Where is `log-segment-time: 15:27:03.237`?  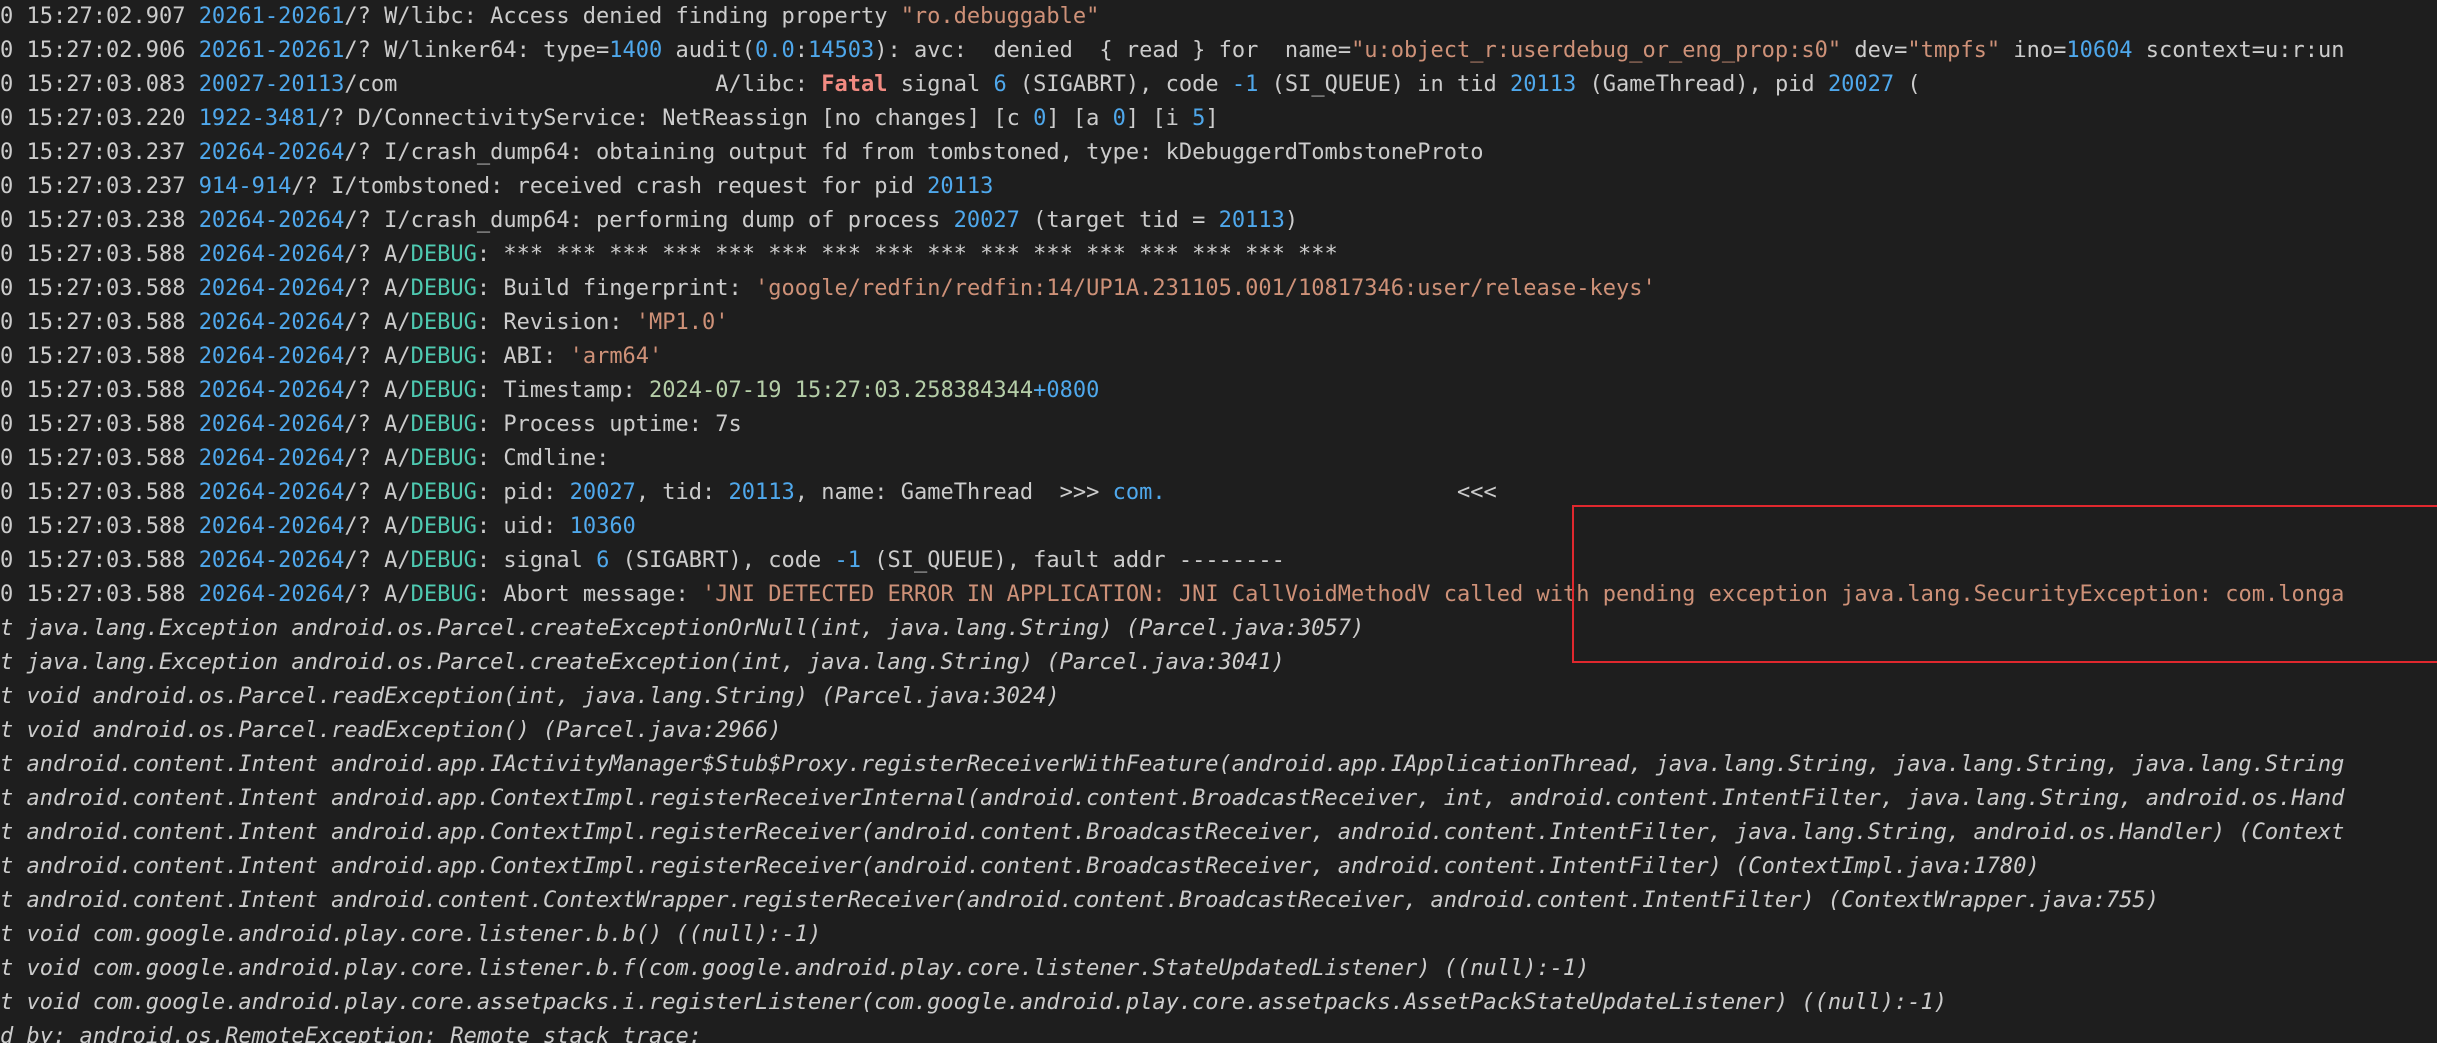
log-segment-time: 15:27:03.237 is located at coordinates (112, 152).